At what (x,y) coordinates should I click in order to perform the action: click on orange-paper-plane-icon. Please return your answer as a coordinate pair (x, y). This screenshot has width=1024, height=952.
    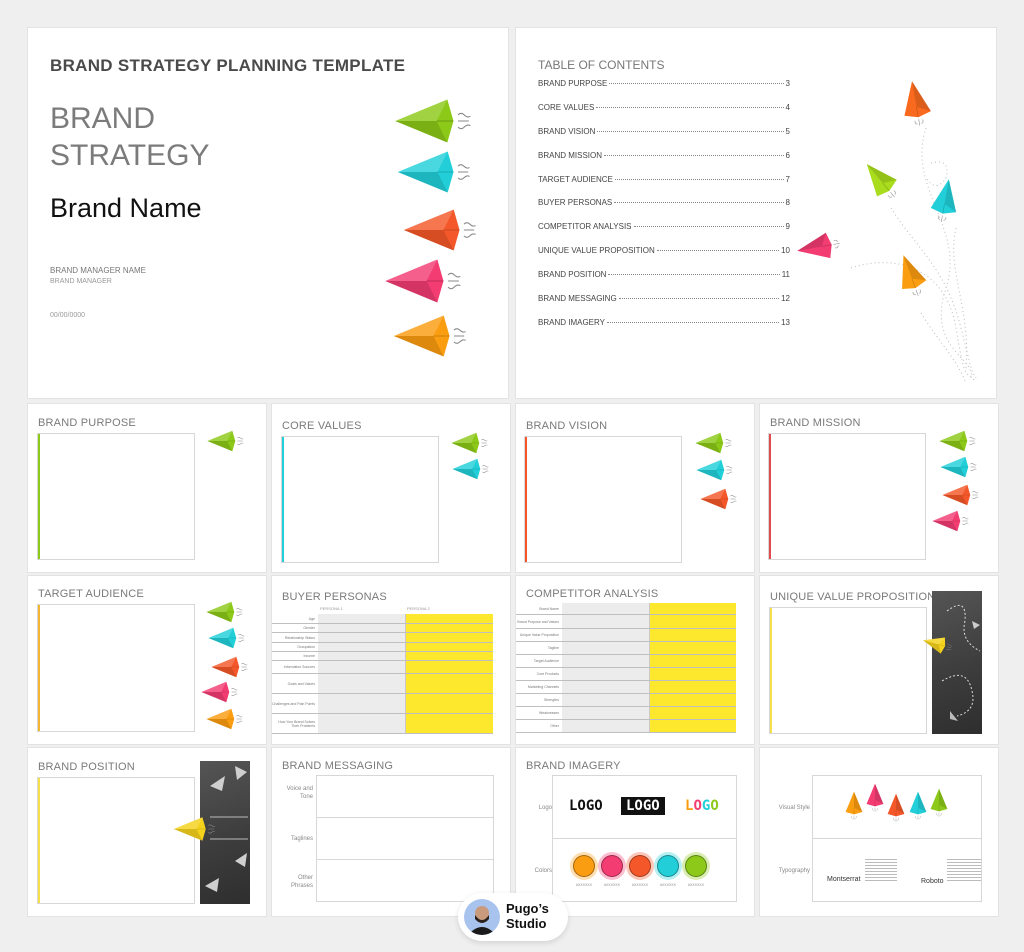
    Looking at the image, I should click on (224, 719).